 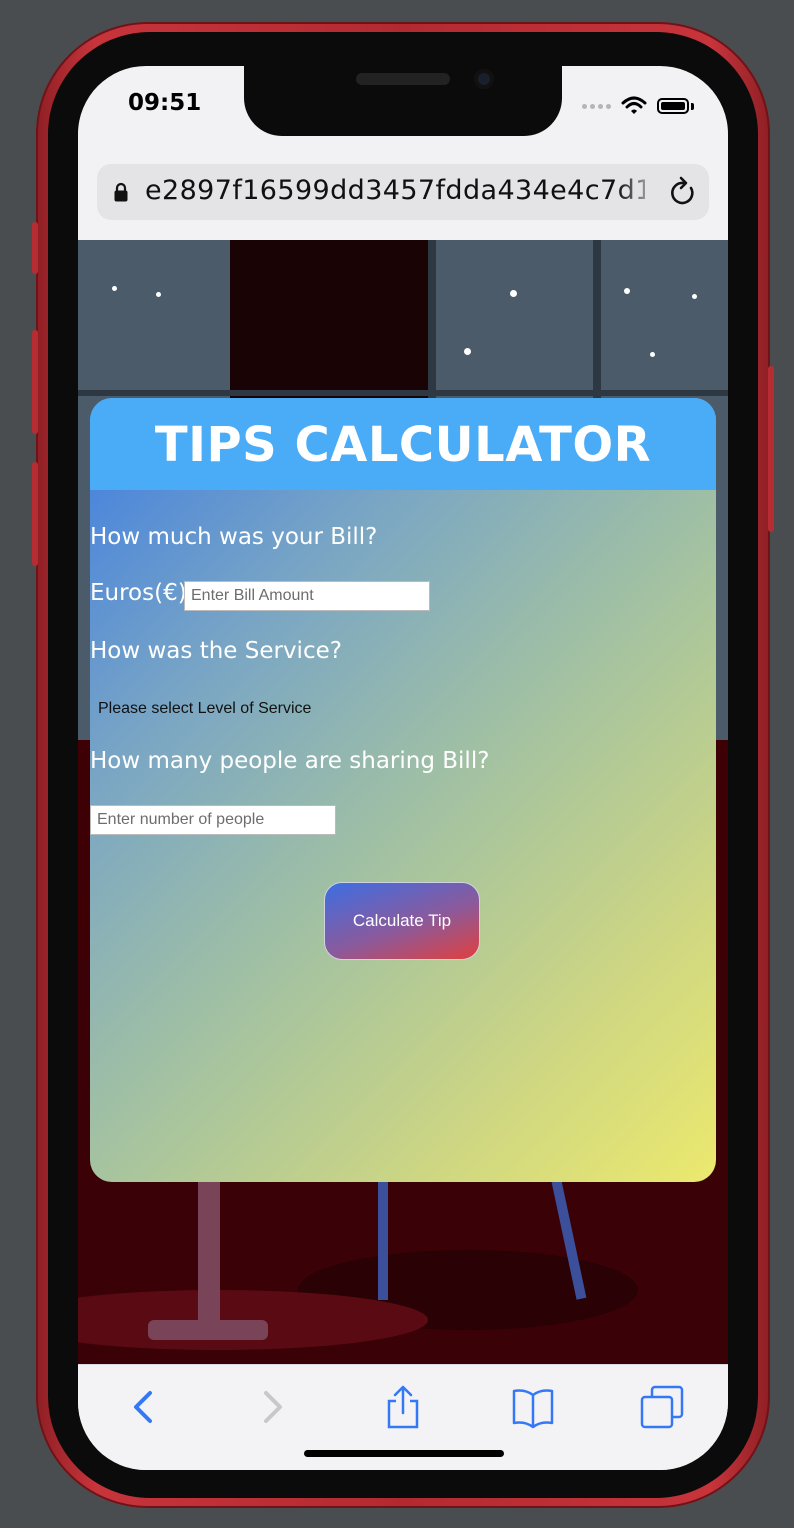 I want to click on background-stool-leg, so click(x=209, y=1255).